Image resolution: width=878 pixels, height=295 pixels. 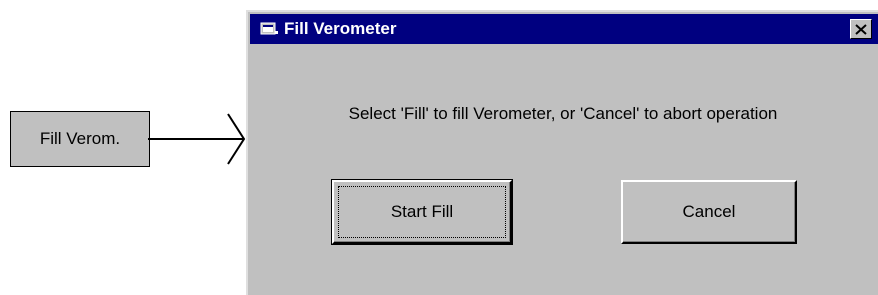 I want to click on cancel-label: Cancel, so click(x=709, y=211).